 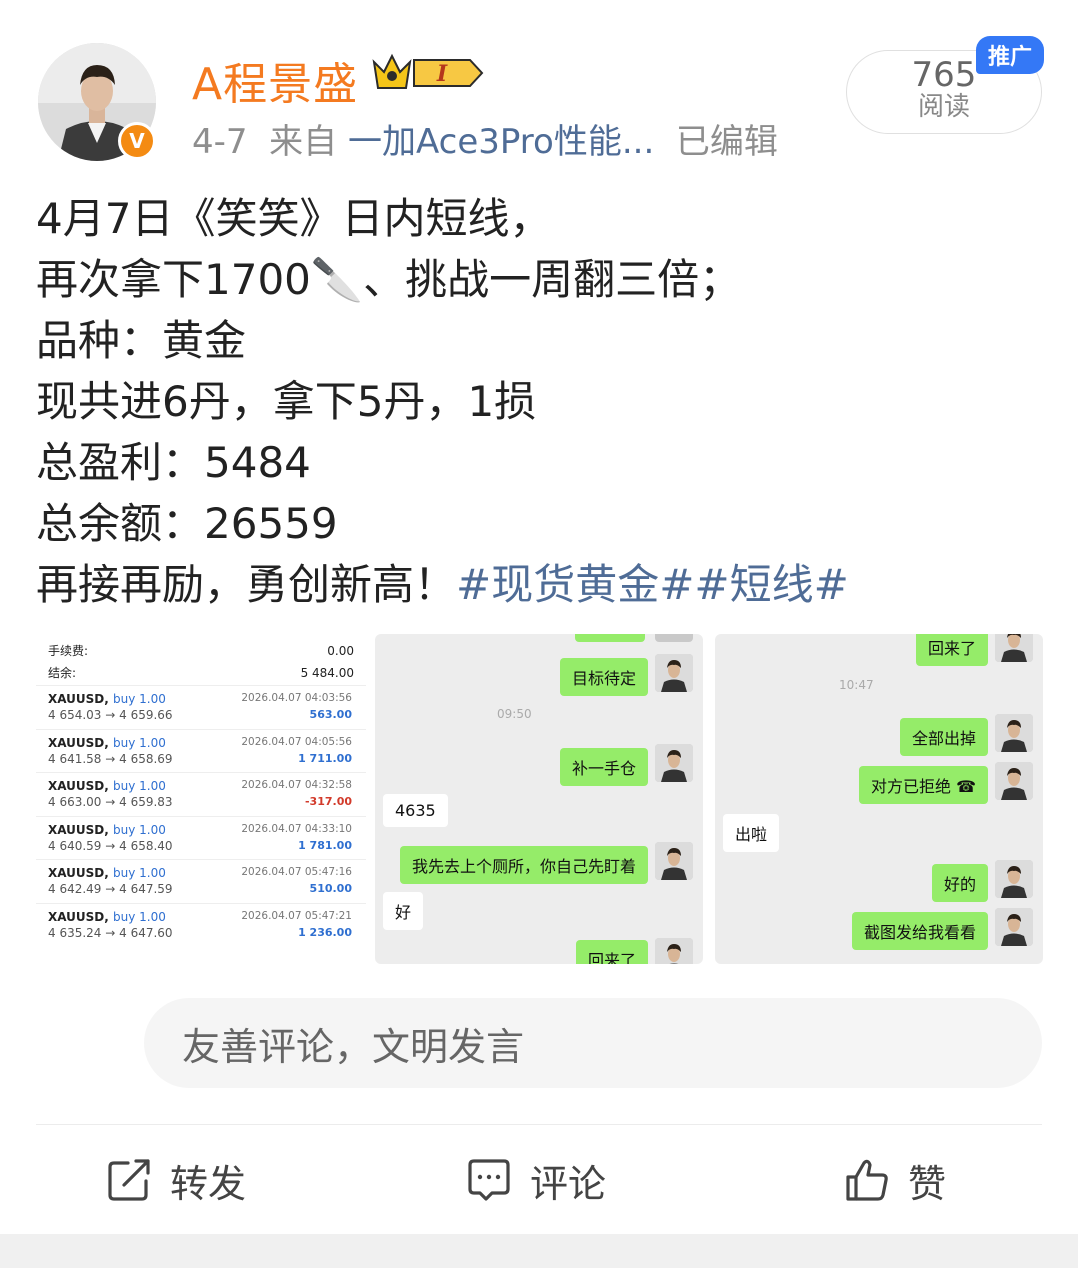 What do you see at coordinates (294, 218) in the screenshot?
I see `post-line: 4月7日《笑笑》日内短线，` at bounding box center [294, 218].